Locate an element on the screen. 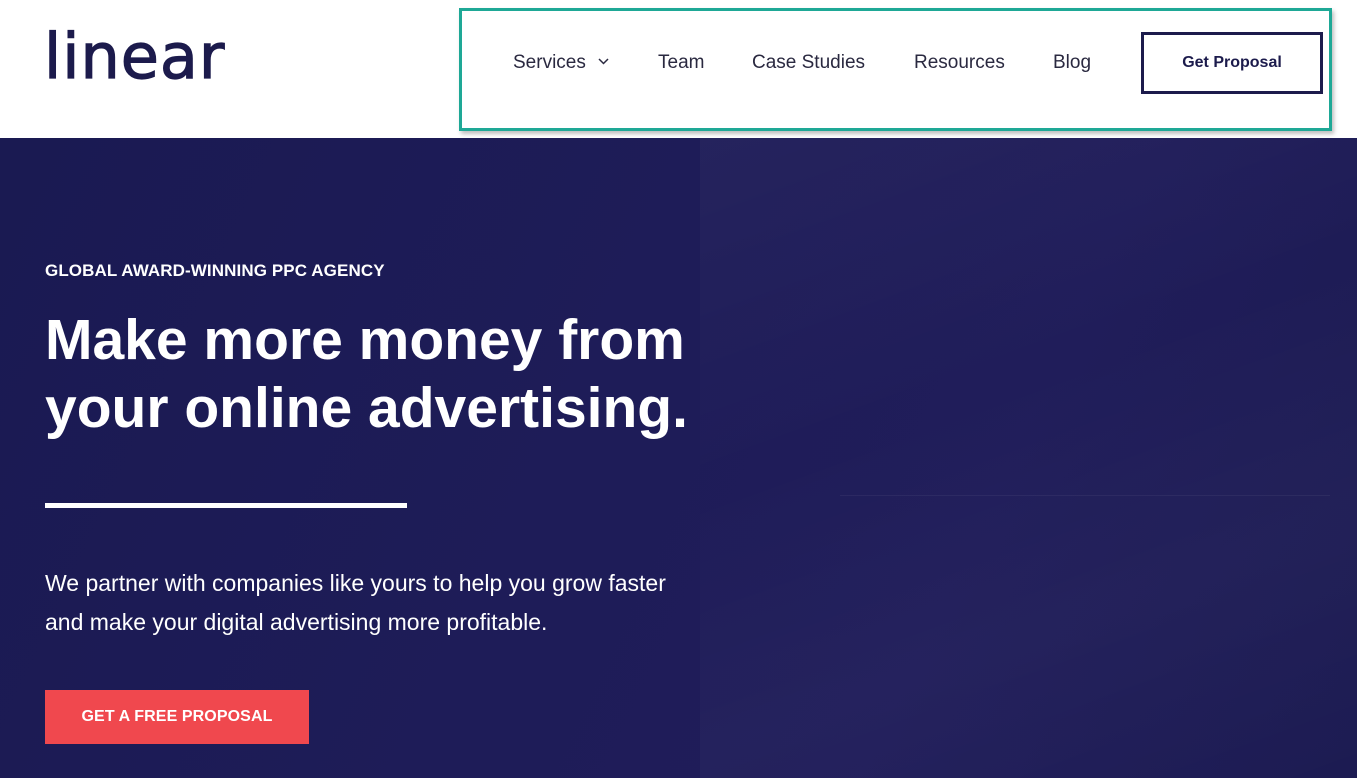  nav-item-label: Services is located at coordinates (549, 63).